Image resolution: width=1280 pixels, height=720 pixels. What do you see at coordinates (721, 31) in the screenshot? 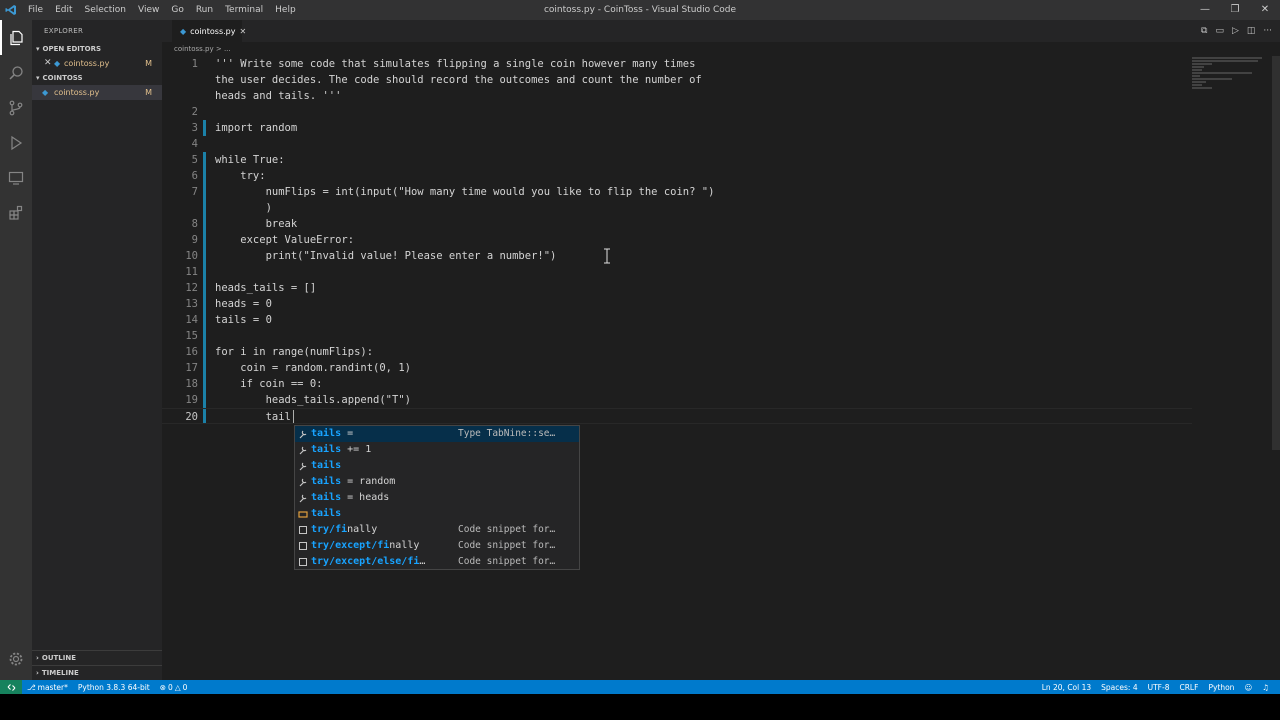
I see `editor-tab-bar: ◆ cointoss.py ✕ ⧉ ▭ ▷ ◫ ···` at bounding box center [721, 31].